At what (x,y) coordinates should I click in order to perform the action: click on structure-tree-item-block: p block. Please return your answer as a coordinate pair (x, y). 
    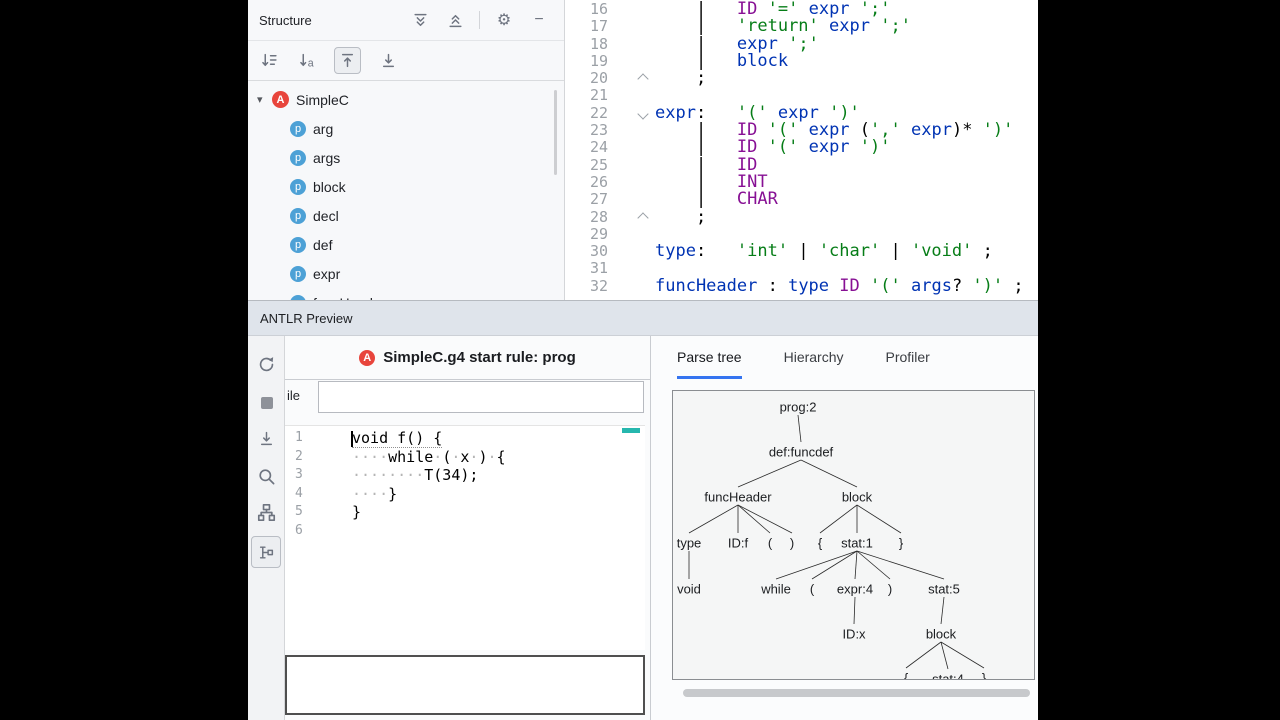
    Looking at the image, I should click on (406, 186).